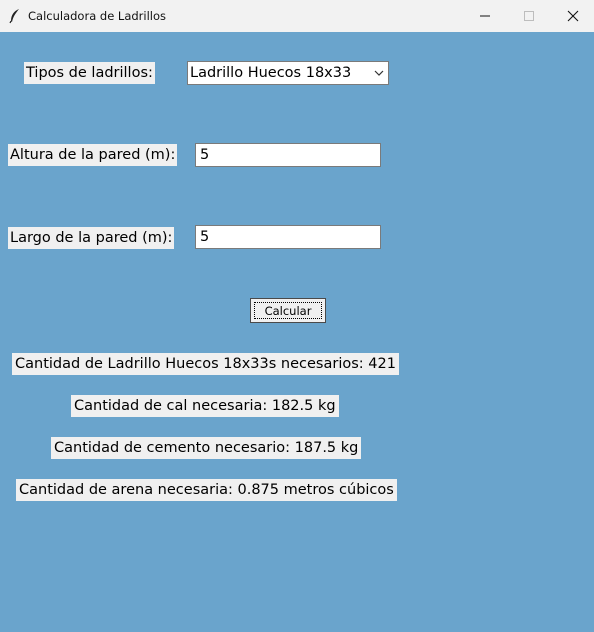 This screenshot has height=632, width=594. What do you see at coordinates (288, 155) in the screenshot?
I see `wall-height-input` at bounding box center [288, 155].